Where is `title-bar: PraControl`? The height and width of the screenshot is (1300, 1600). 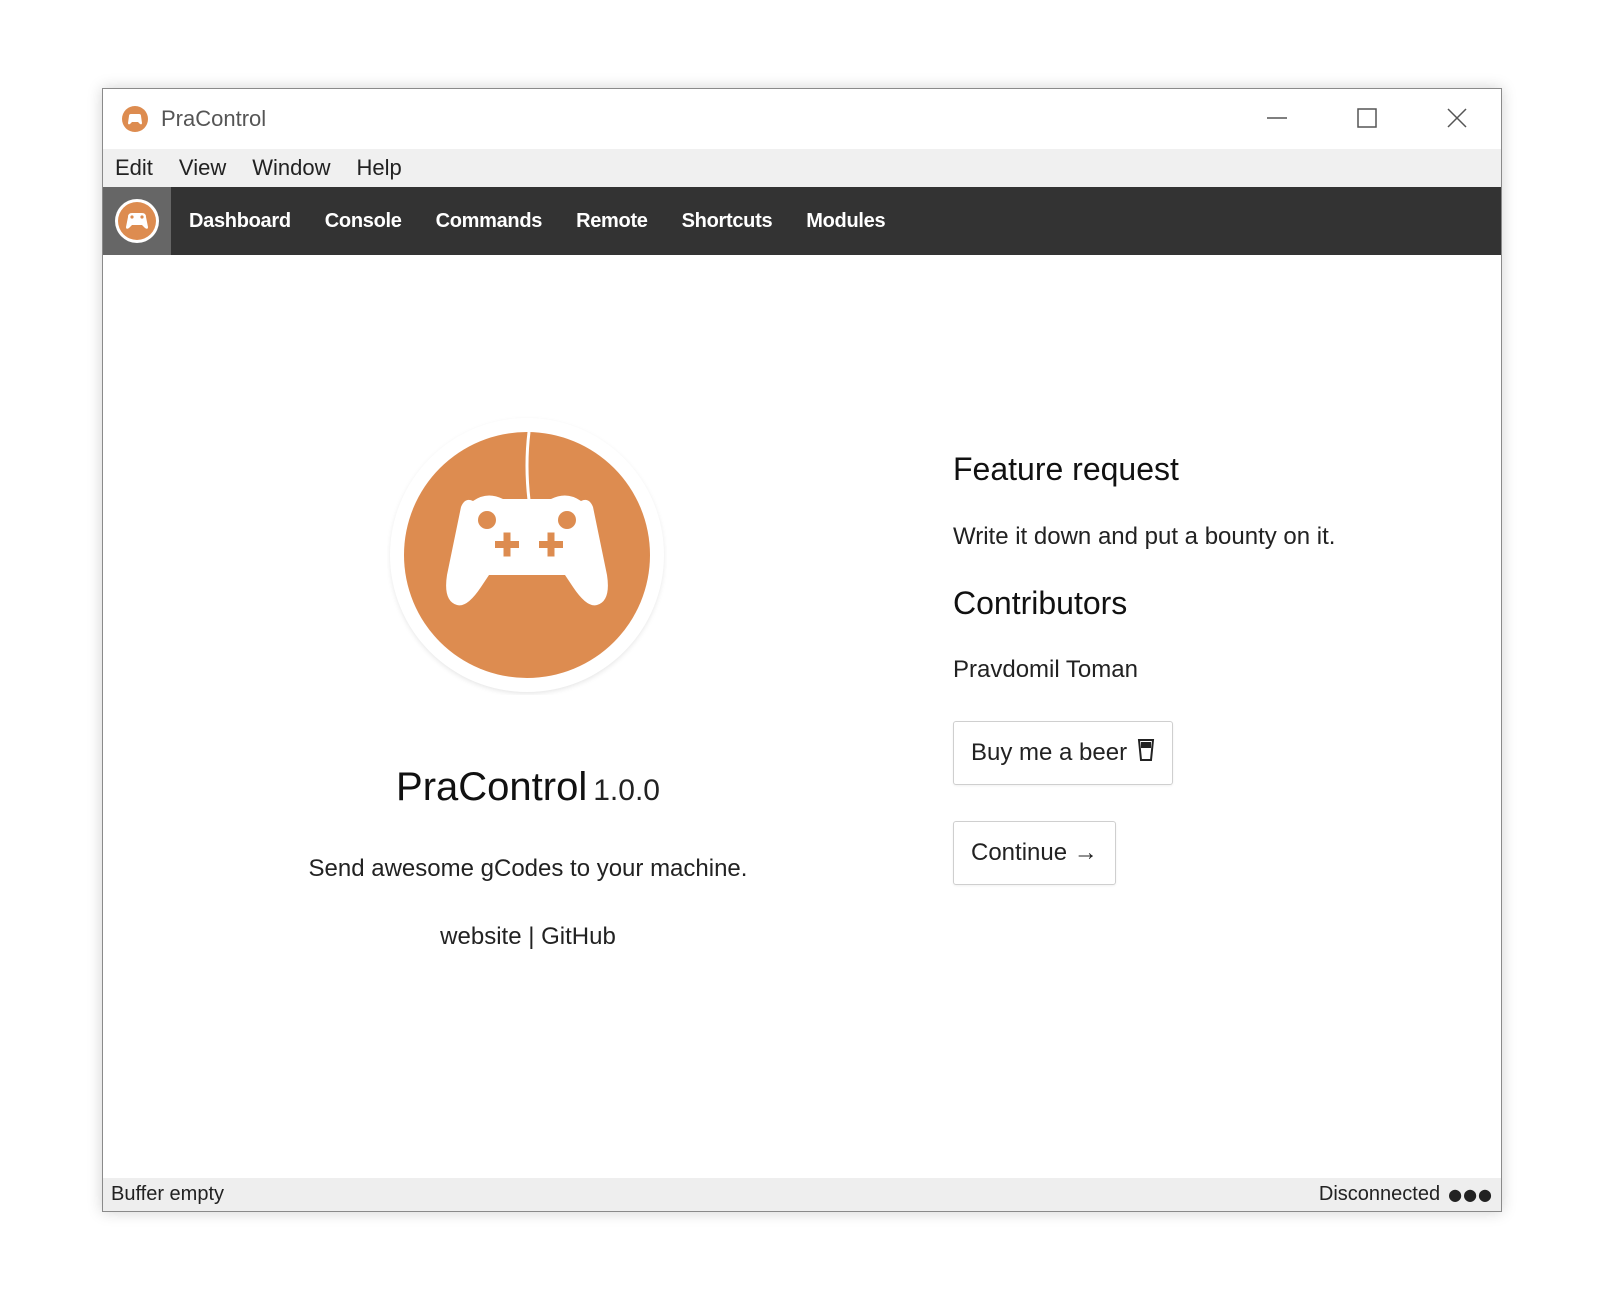
title-bar: PraControl is located at coordinates (802, 119).